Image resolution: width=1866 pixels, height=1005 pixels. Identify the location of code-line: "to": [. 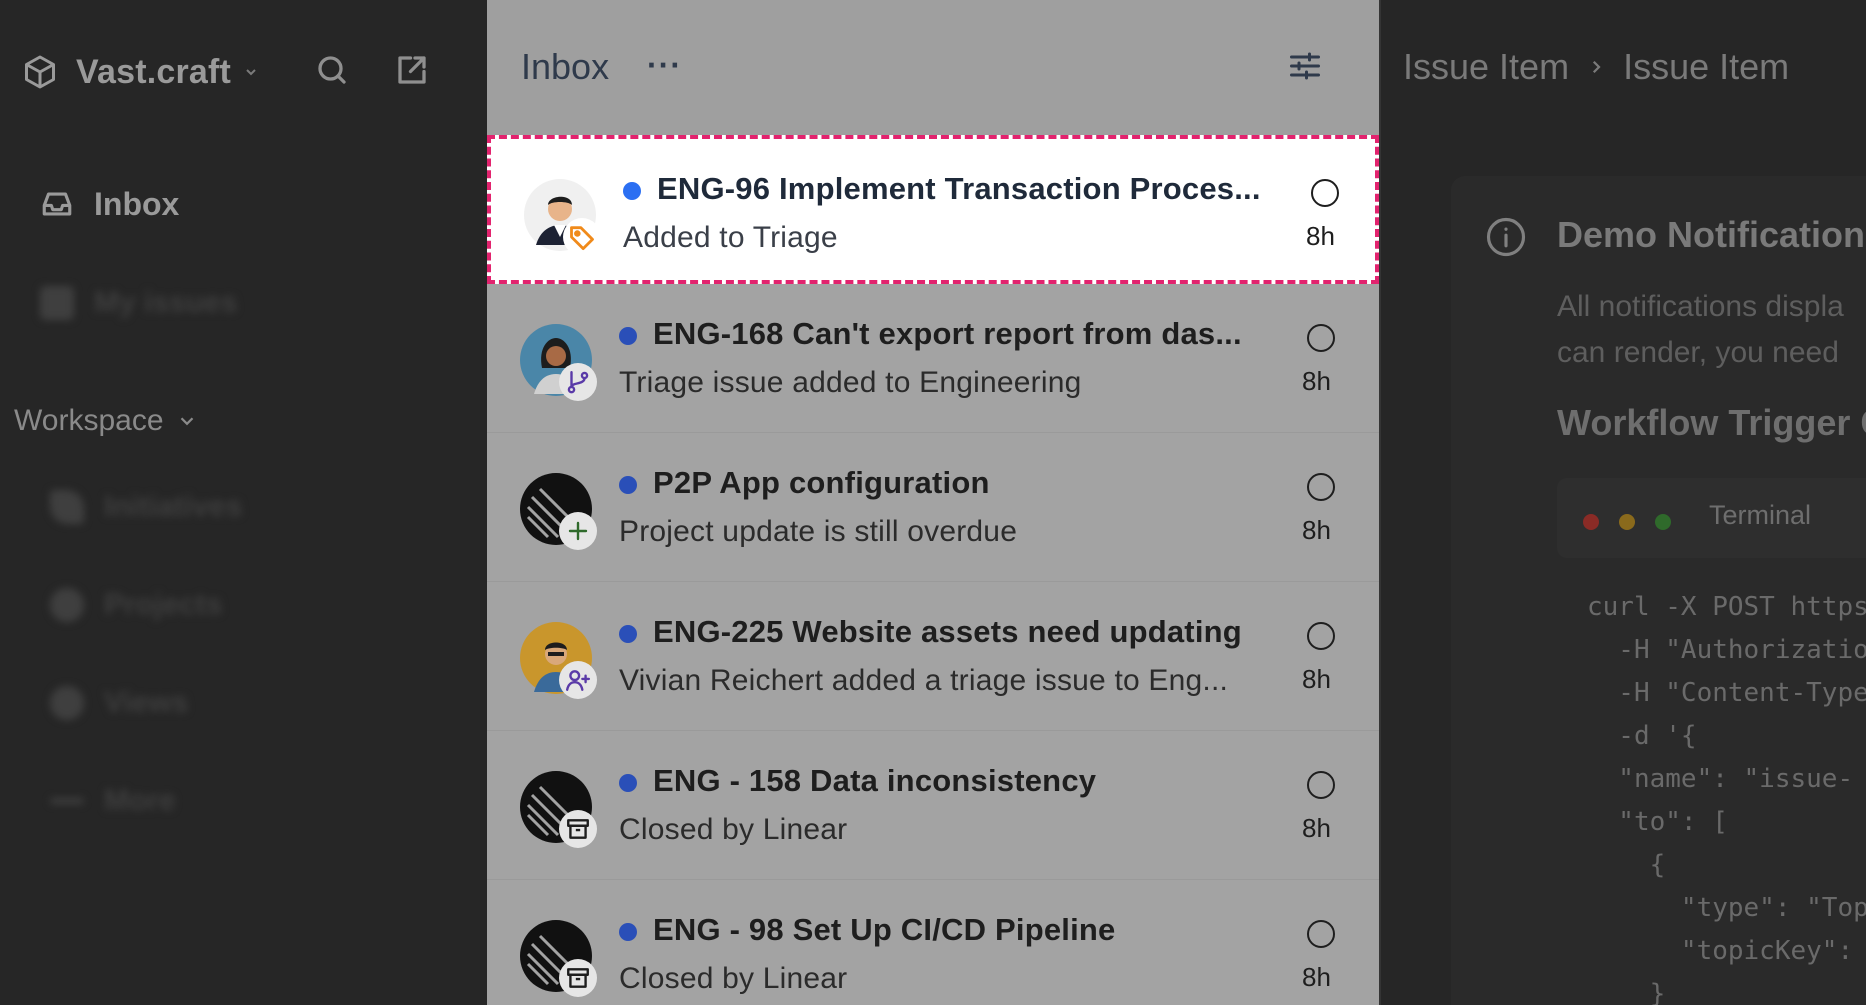
(1657, 822).